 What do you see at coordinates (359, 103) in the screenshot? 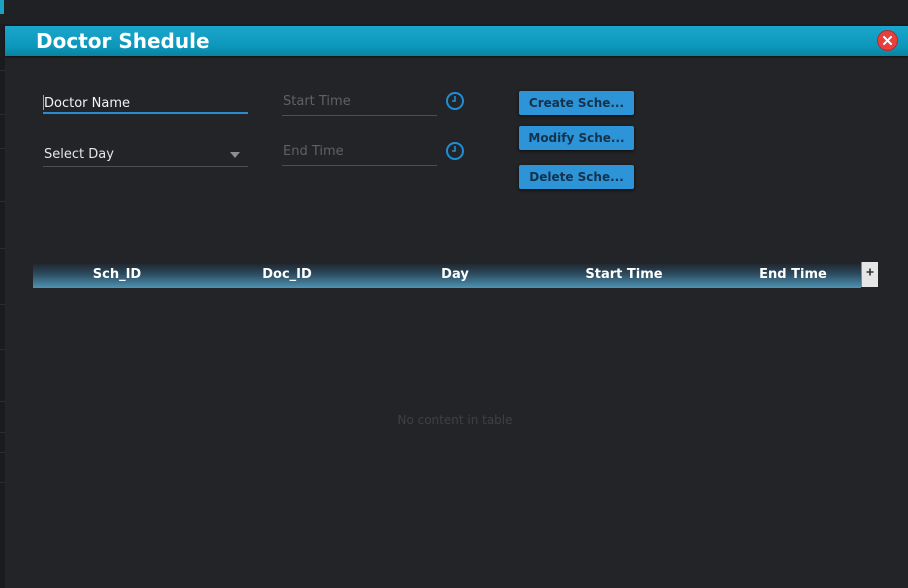
I see `start-time-field: Start Time` at bounding box center [359, 103].